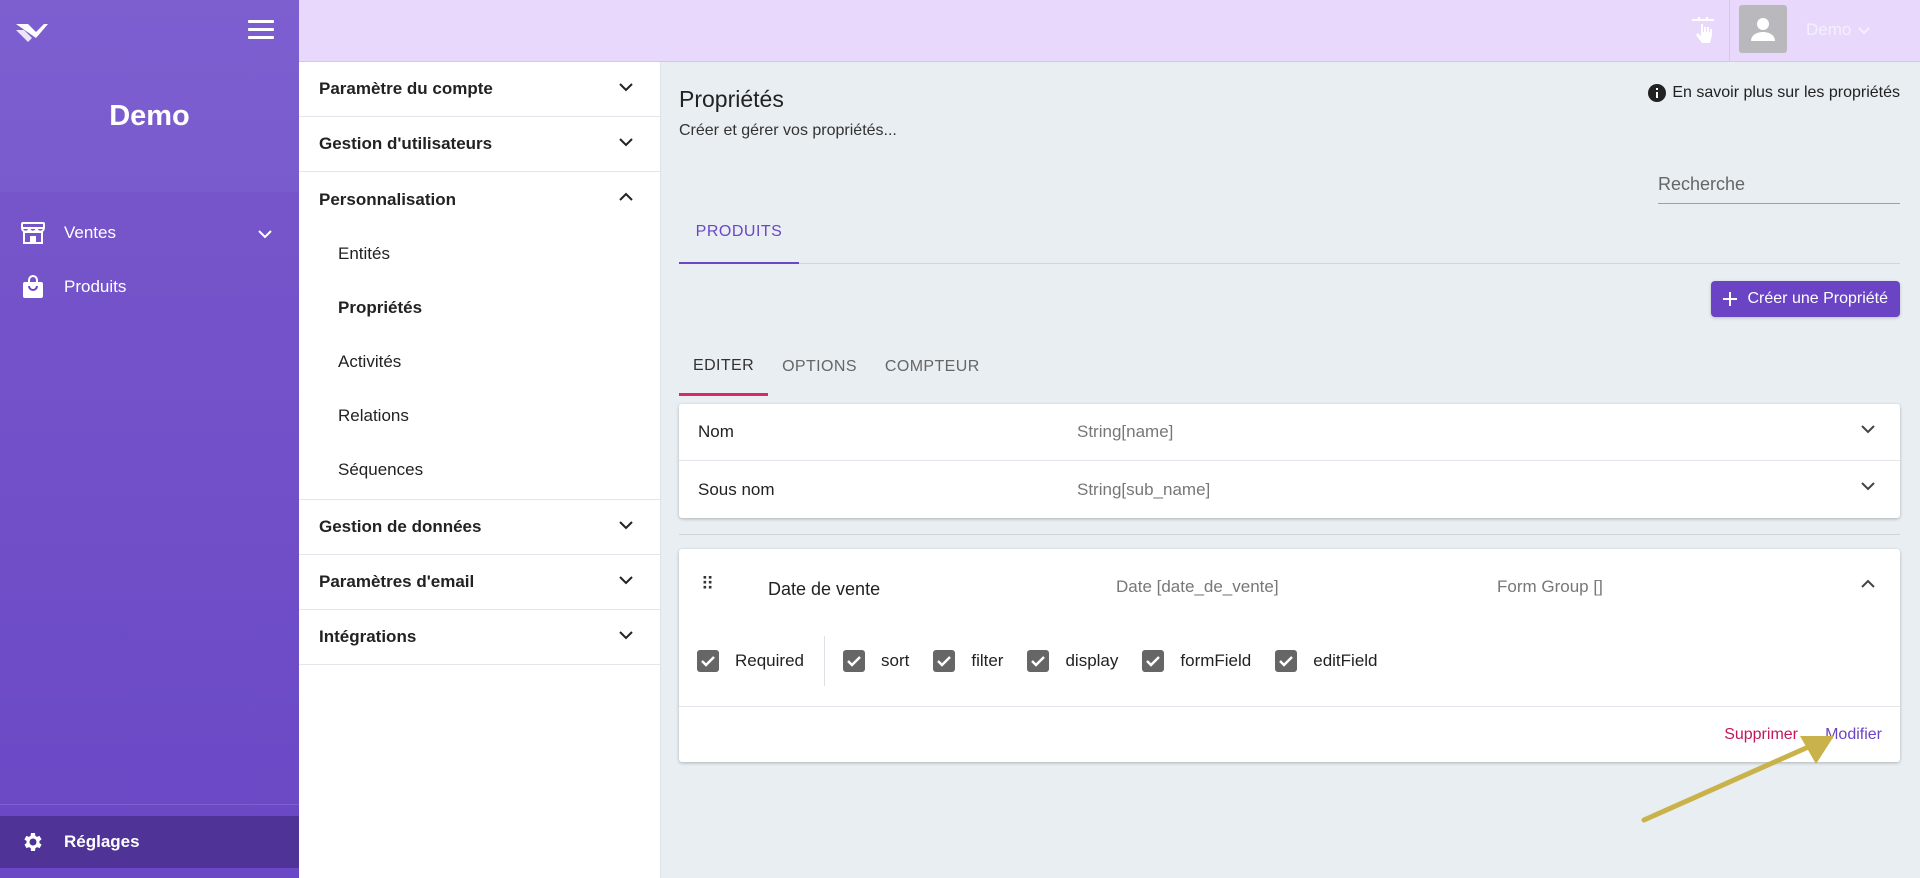 This screenshot has width=1920, height=878. Describe the element at coordinates (1289, 734) in the screenshot. I see `card-actions: Supprimer Modifier` at that location.